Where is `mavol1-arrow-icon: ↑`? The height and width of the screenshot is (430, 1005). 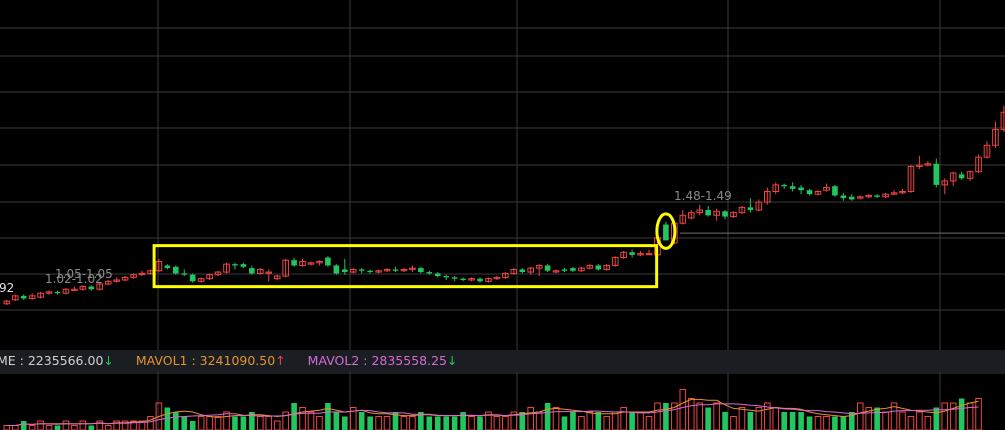 mavol1-arrow-icon: ↑ is located at coordinates (280, 360).